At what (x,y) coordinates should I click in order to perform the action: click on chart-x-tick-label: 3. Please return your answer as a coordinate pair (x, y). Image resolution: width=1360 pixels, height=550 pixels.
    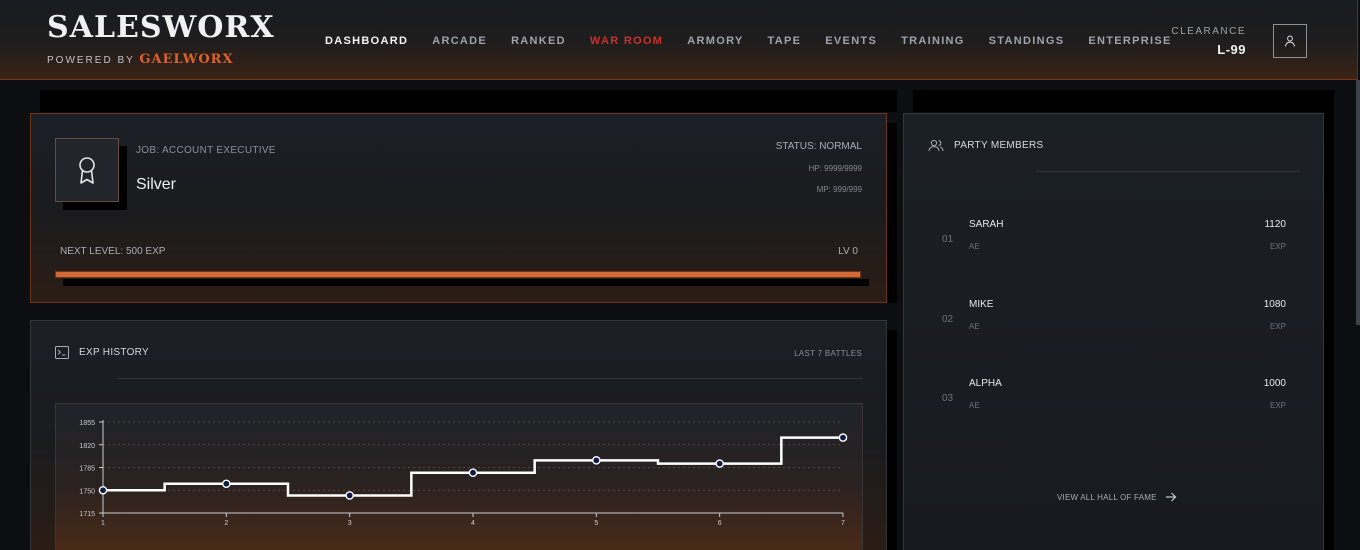
    Looking at the image, I should click on (350, 523).